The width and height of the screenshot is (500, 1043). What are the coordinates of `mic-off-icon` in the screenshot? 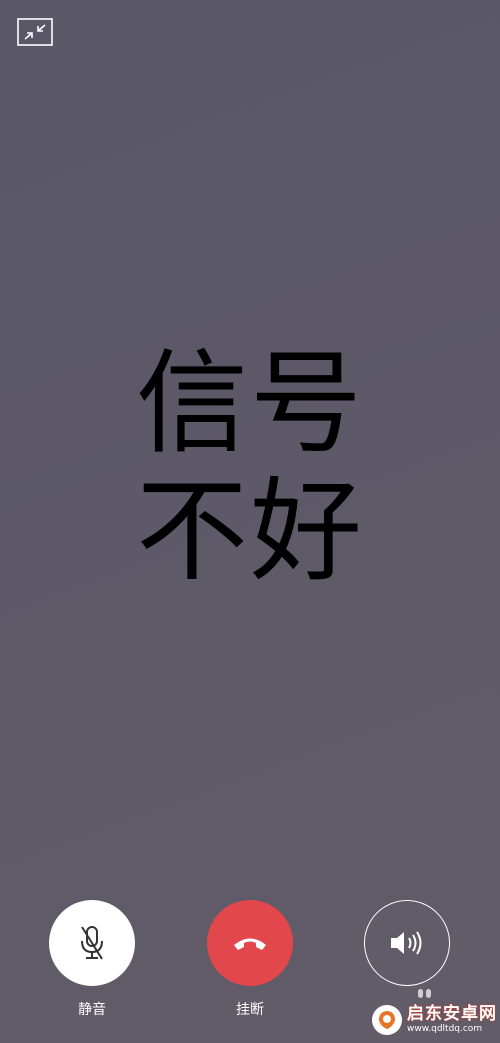 It's located at (92, 943).